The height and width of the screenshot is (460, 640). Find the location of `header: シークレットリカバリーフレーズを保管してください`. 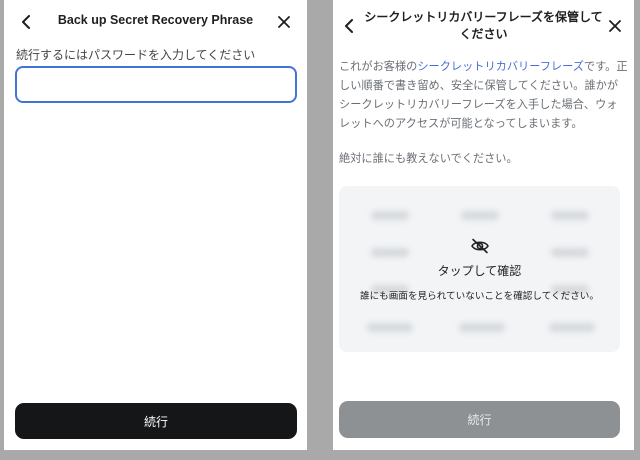

header: シークレットリカバリーフレーズを保管してください is located at coordinates (483, 20).